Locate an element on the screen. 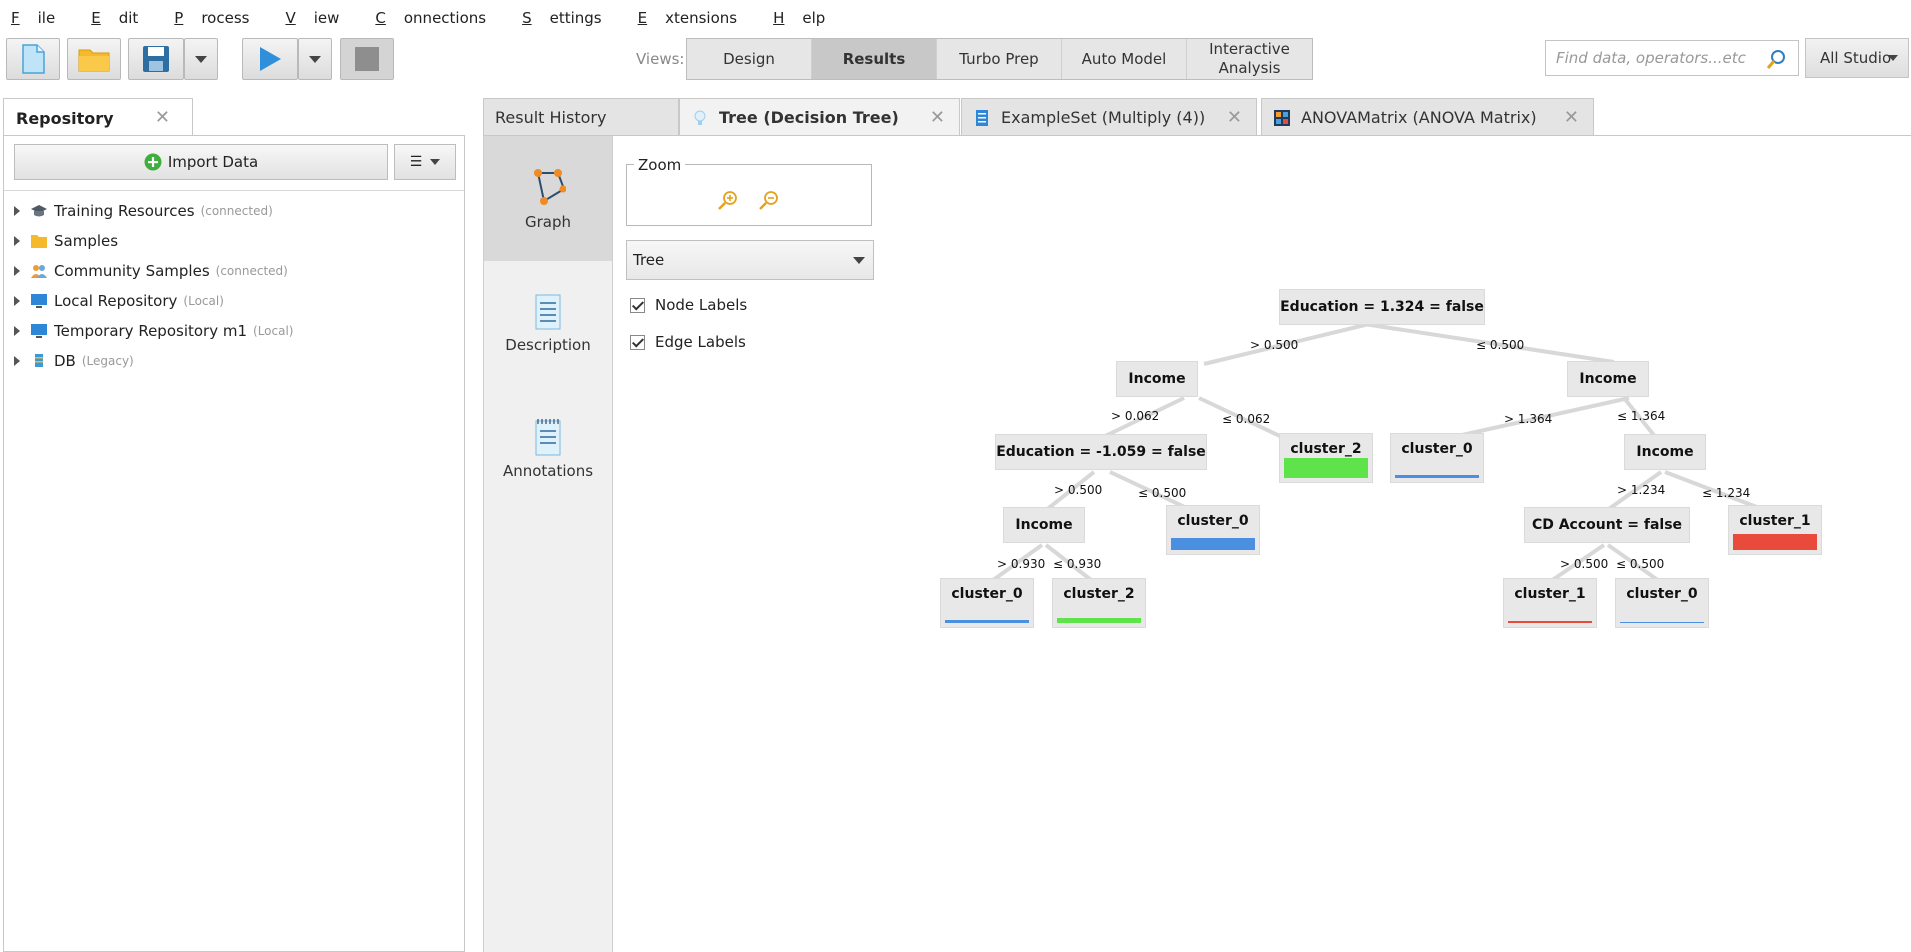 This screenshot has width=1911, height=952. view-interactive-analysis: Interactive Analysis is located at coordinates (1249, 59).